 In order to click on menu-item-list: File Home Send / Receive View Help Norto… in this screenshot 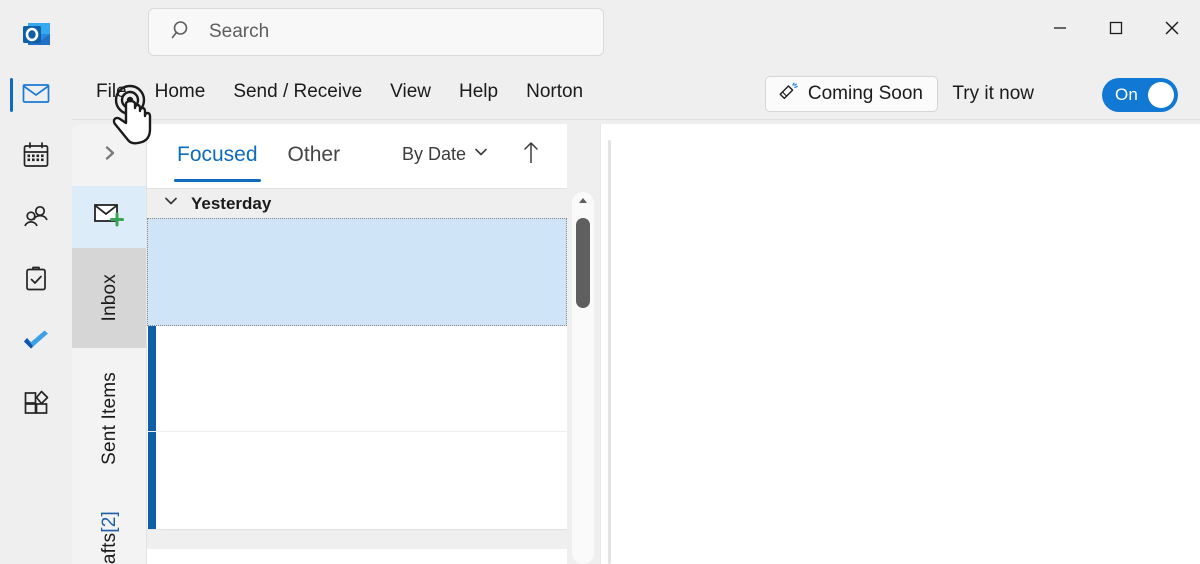, I will do `click(339, 92)`.